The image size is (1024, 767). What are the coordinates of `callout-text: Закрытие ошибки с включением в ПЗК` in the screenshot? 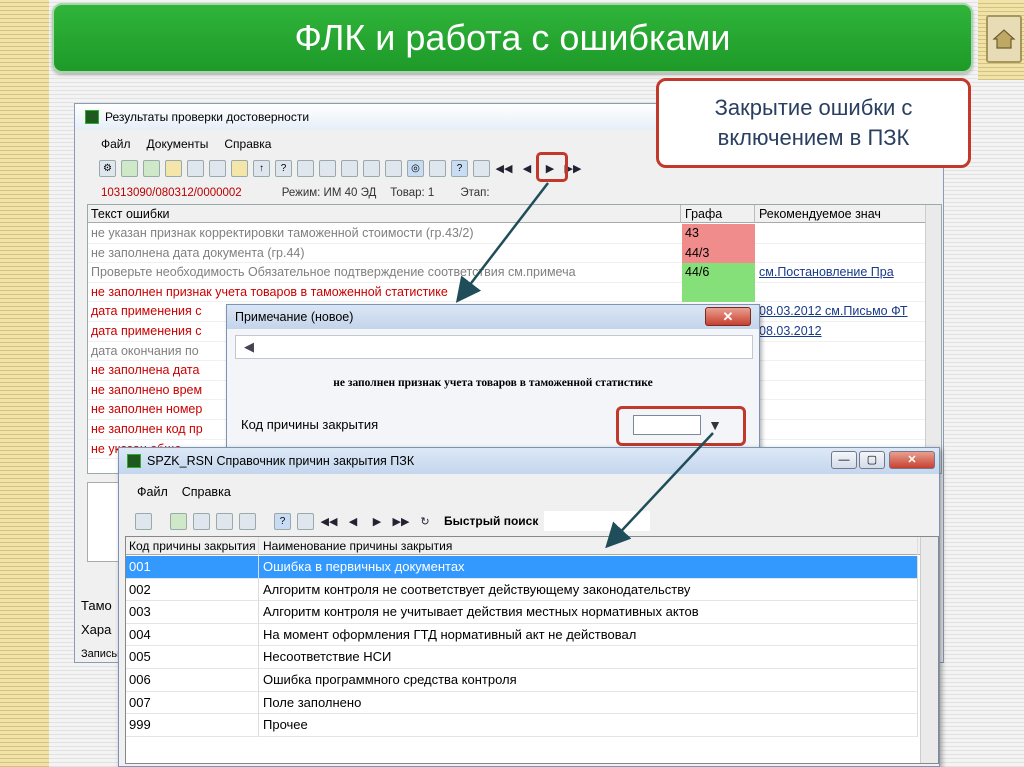 It's located at (813, 122).